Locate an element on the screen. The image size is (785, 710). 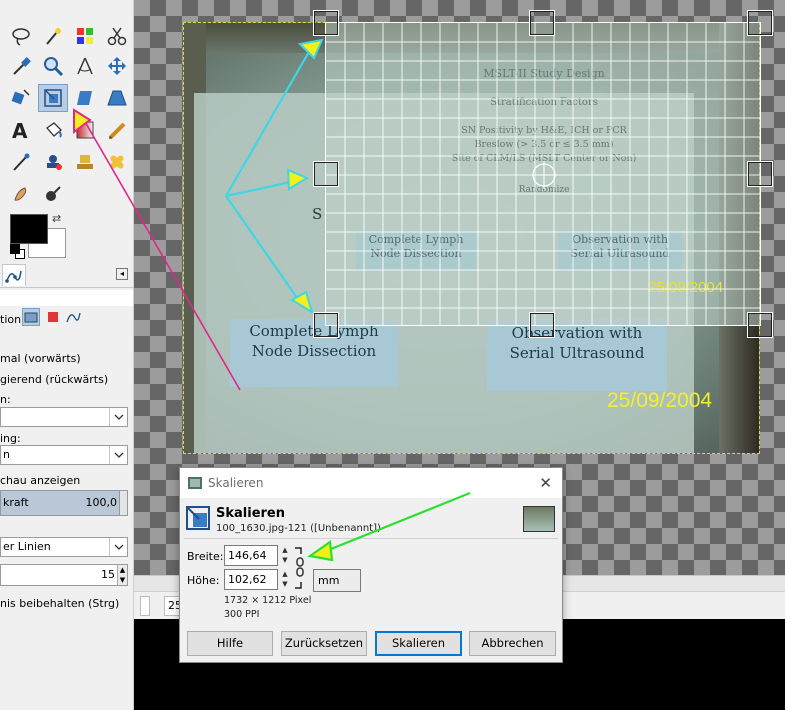
handle-bottom-center is located at coordinates (542, 325).